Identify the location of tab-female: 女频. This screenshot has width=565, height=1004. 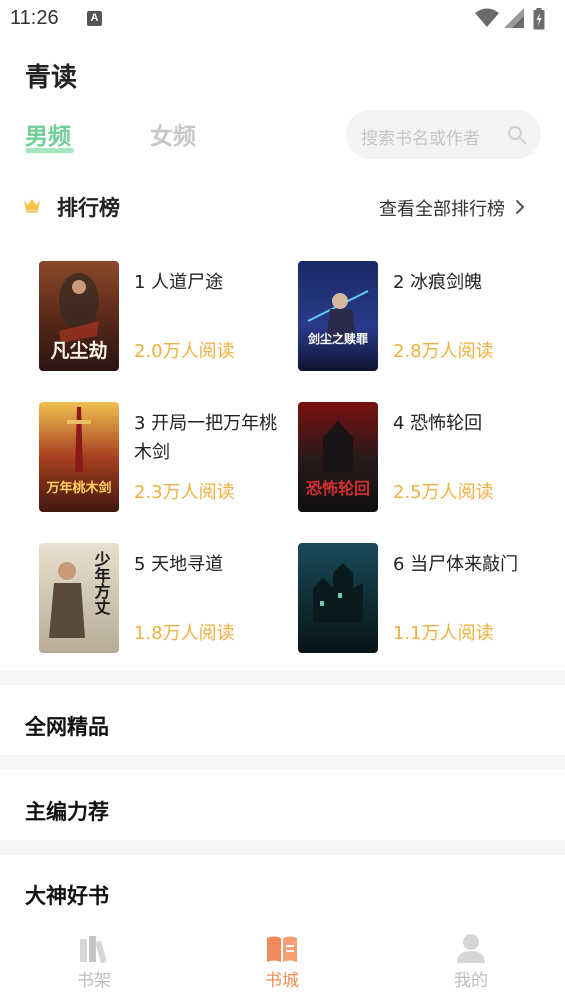
(173, 134).